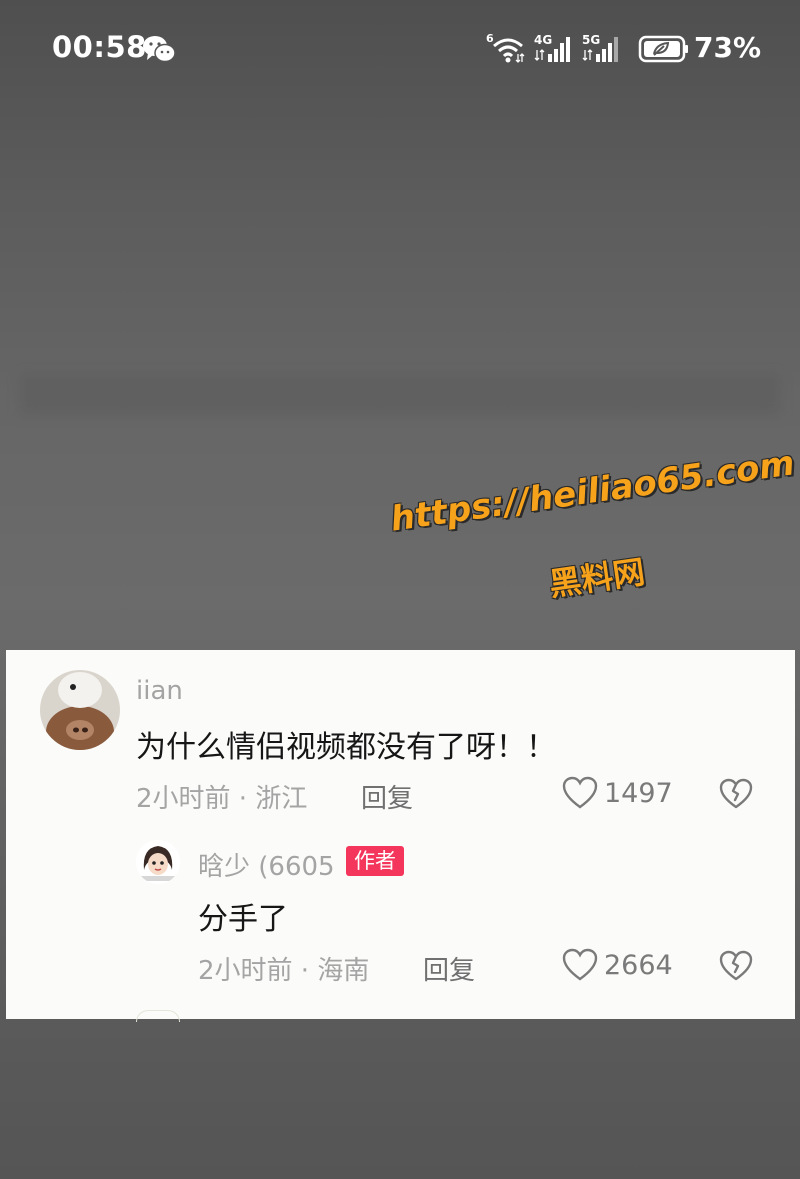 The height and width of the screenshot is (1179, 800). Describe the element at coordinates (638, 793) in the screenshot. I see `like-count: 1497` at that location.